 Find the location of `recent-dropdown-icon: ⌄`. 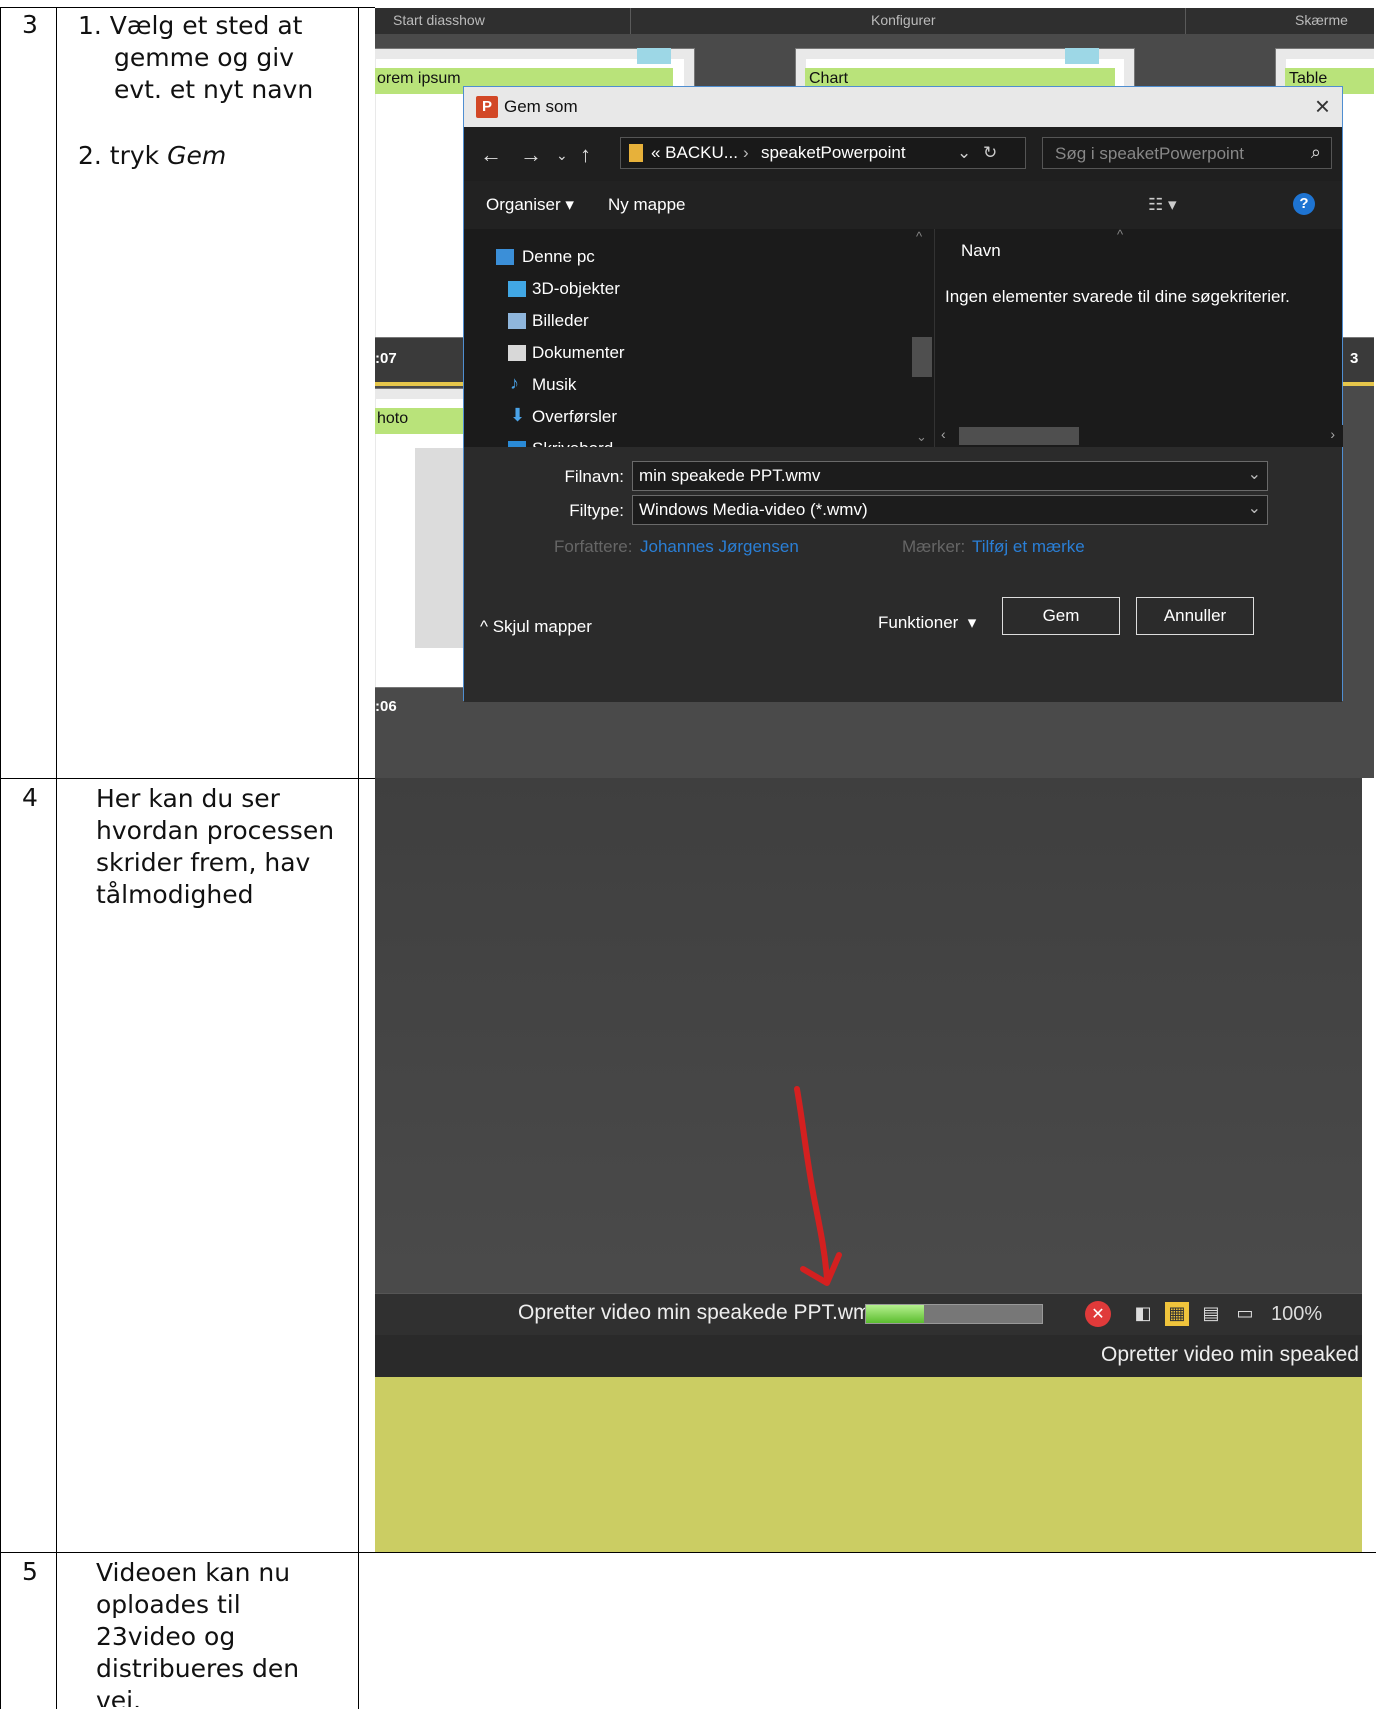

recent-dropdown-icon: ⌄ is located at coordinates (562, 155).